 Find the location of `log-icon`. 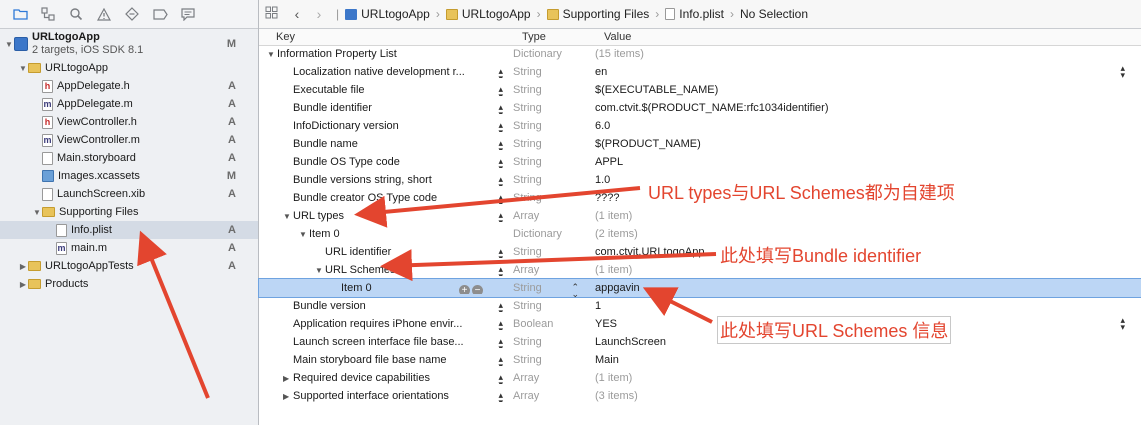

log-icon is located at coordinates (188, 14).